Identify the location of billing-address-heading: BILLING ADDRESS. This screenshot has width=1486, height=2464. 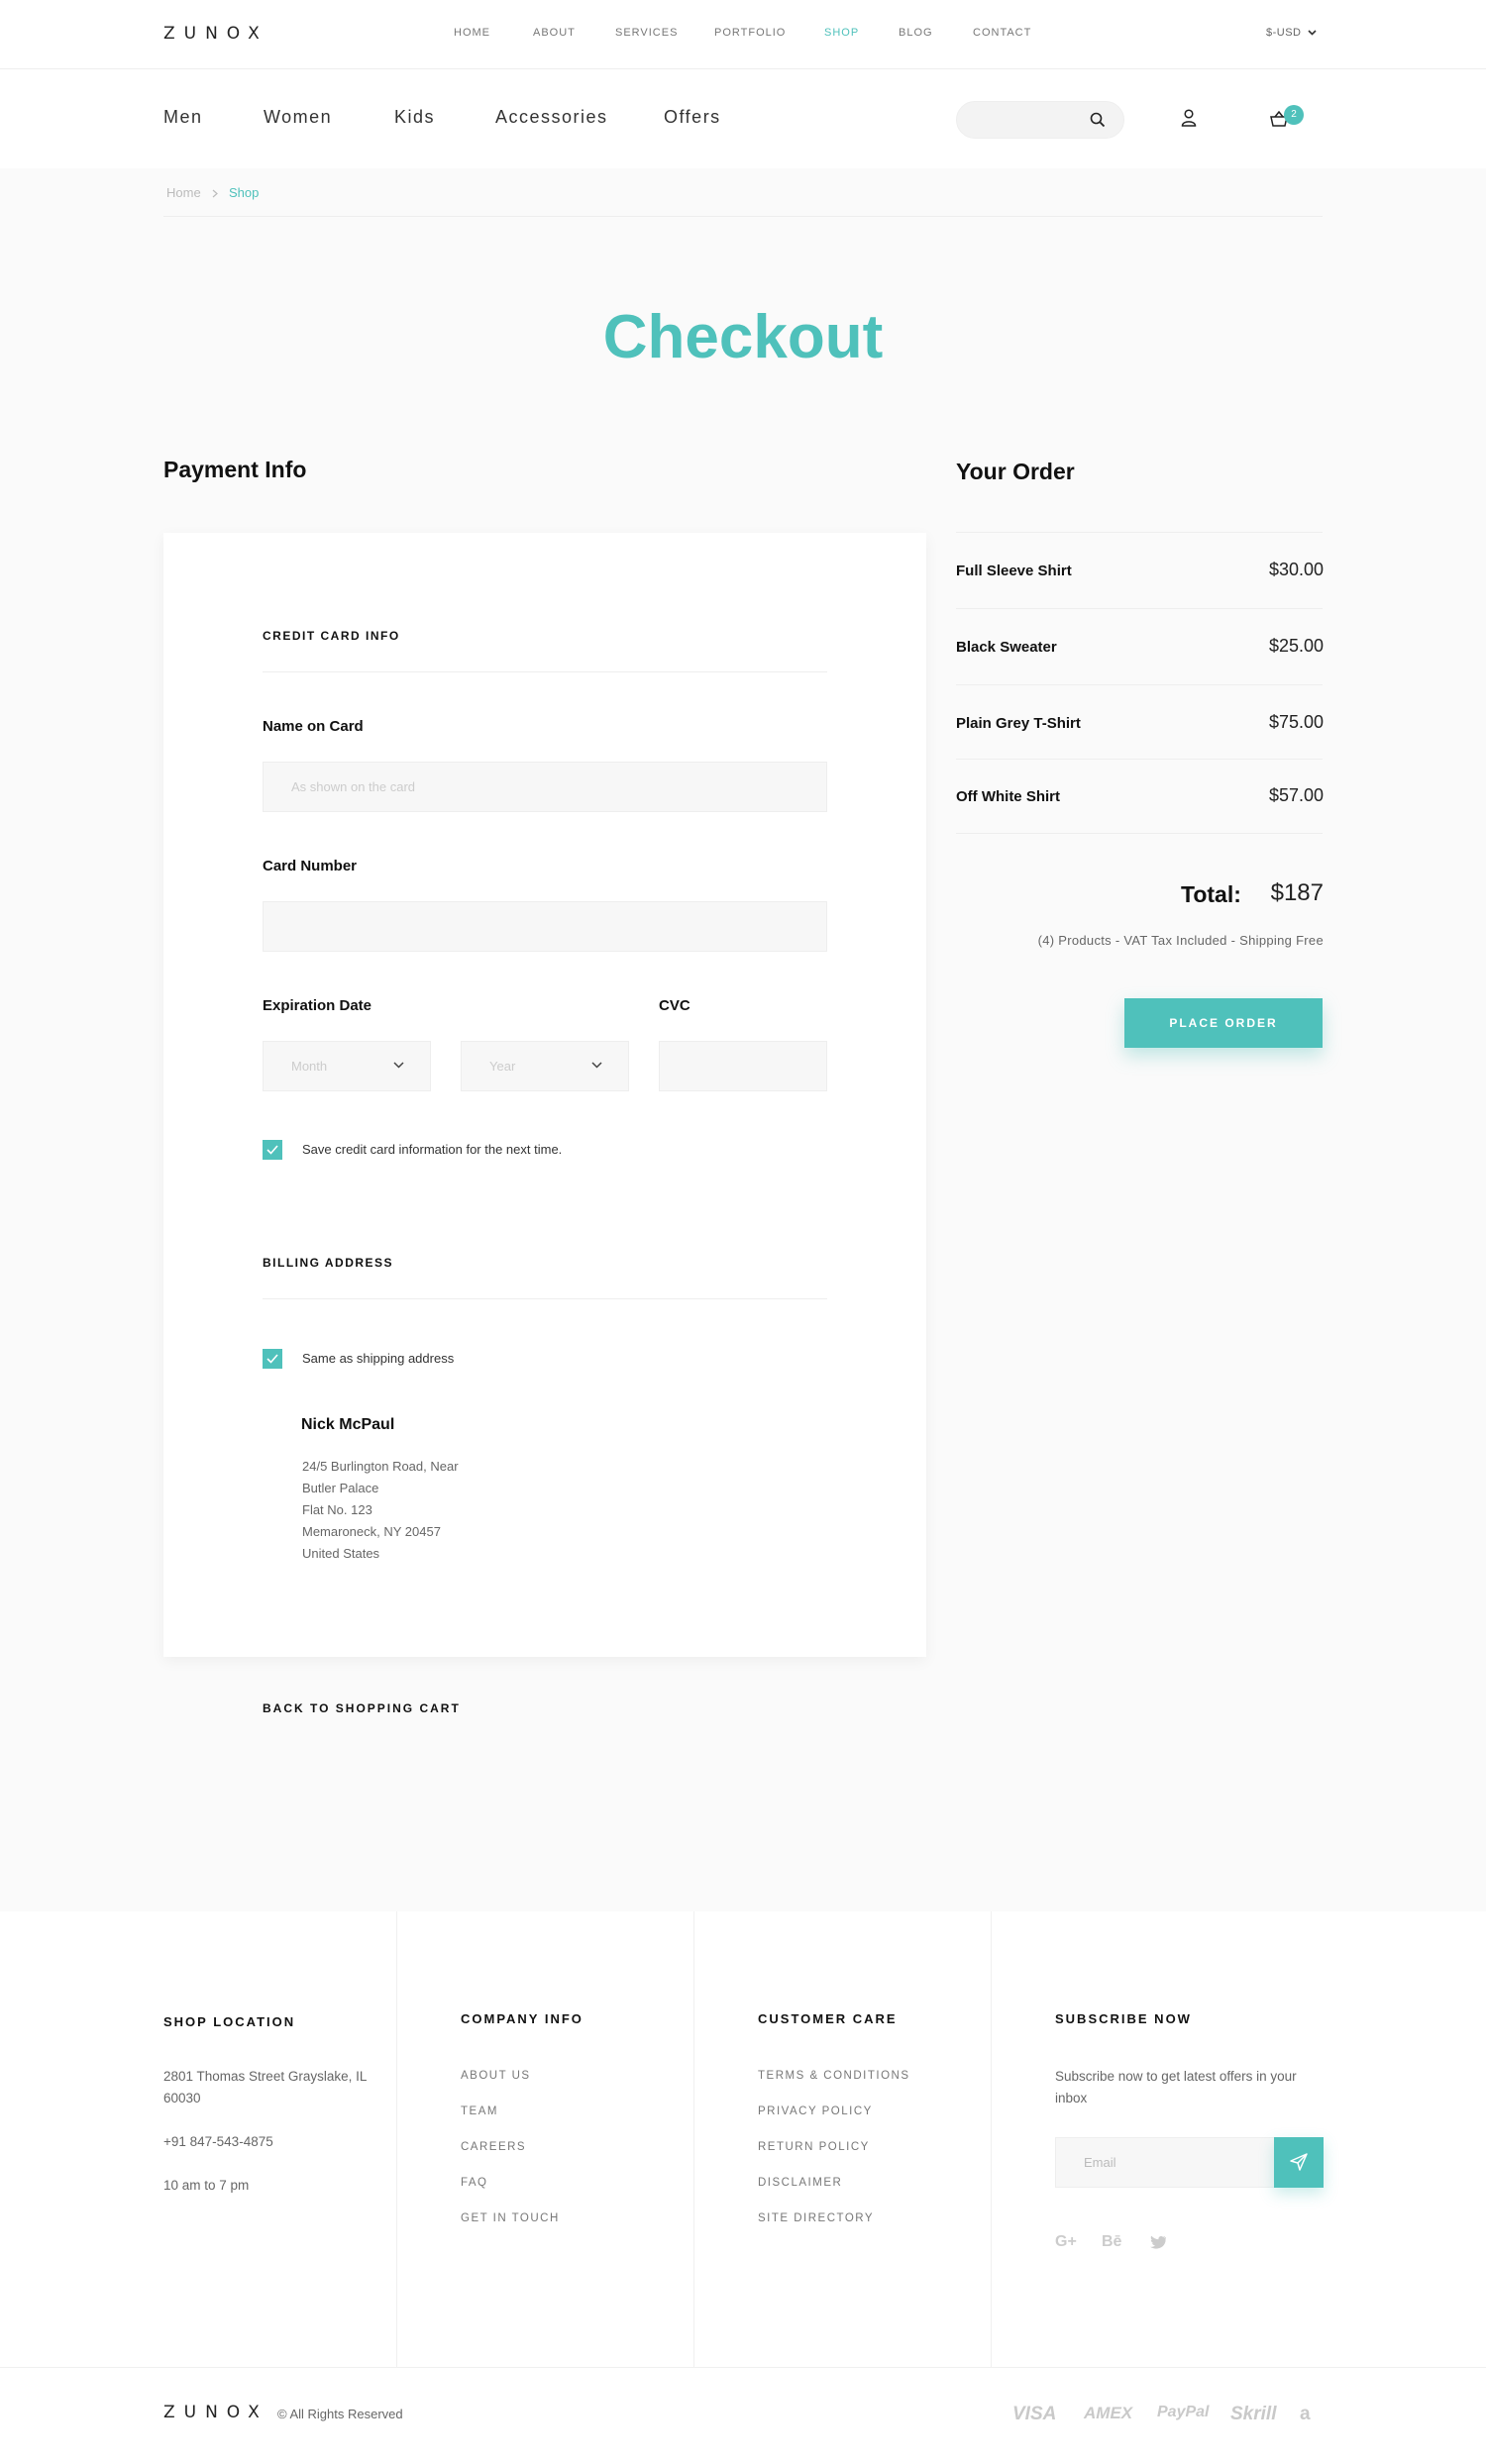
(329, 1263).